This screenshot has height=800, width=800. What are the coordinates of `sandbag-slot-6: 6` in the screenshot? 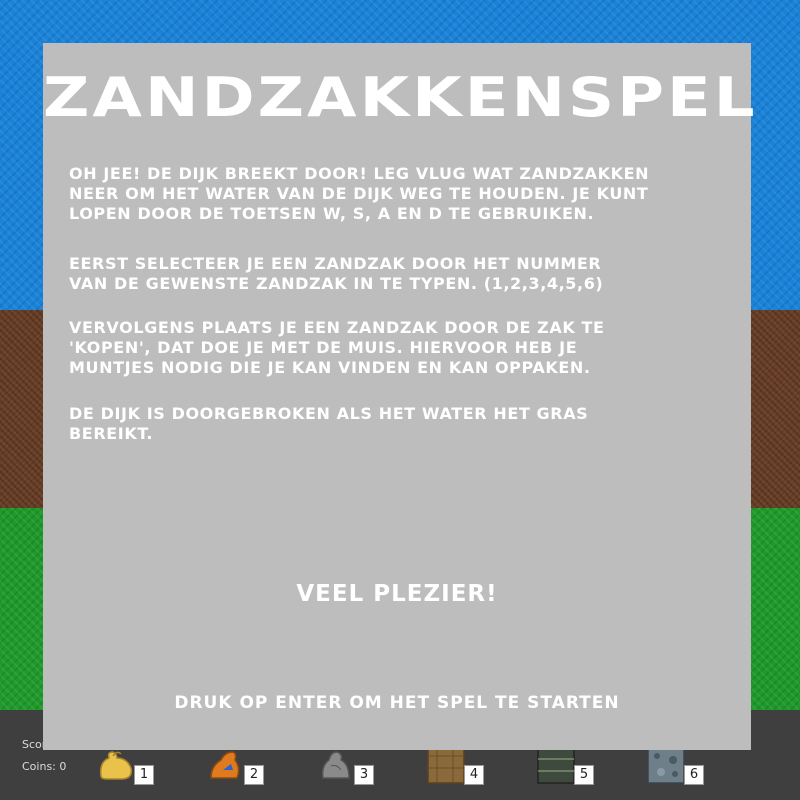 It's located at (677, 766).